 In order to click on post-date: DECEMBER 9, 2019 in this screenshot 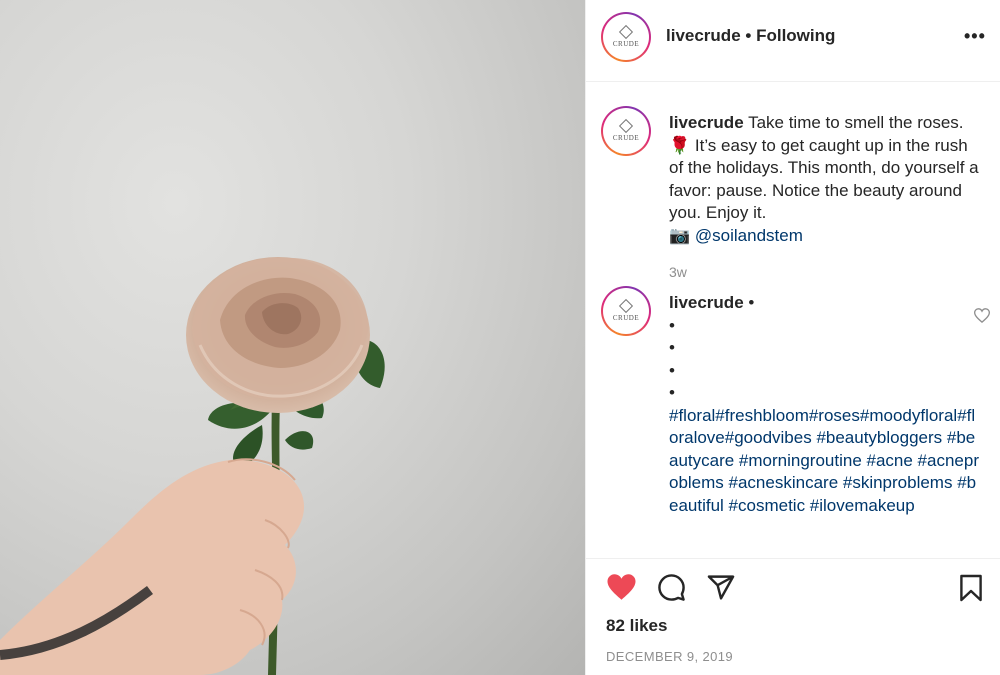, I will do `click(669, 656)`.